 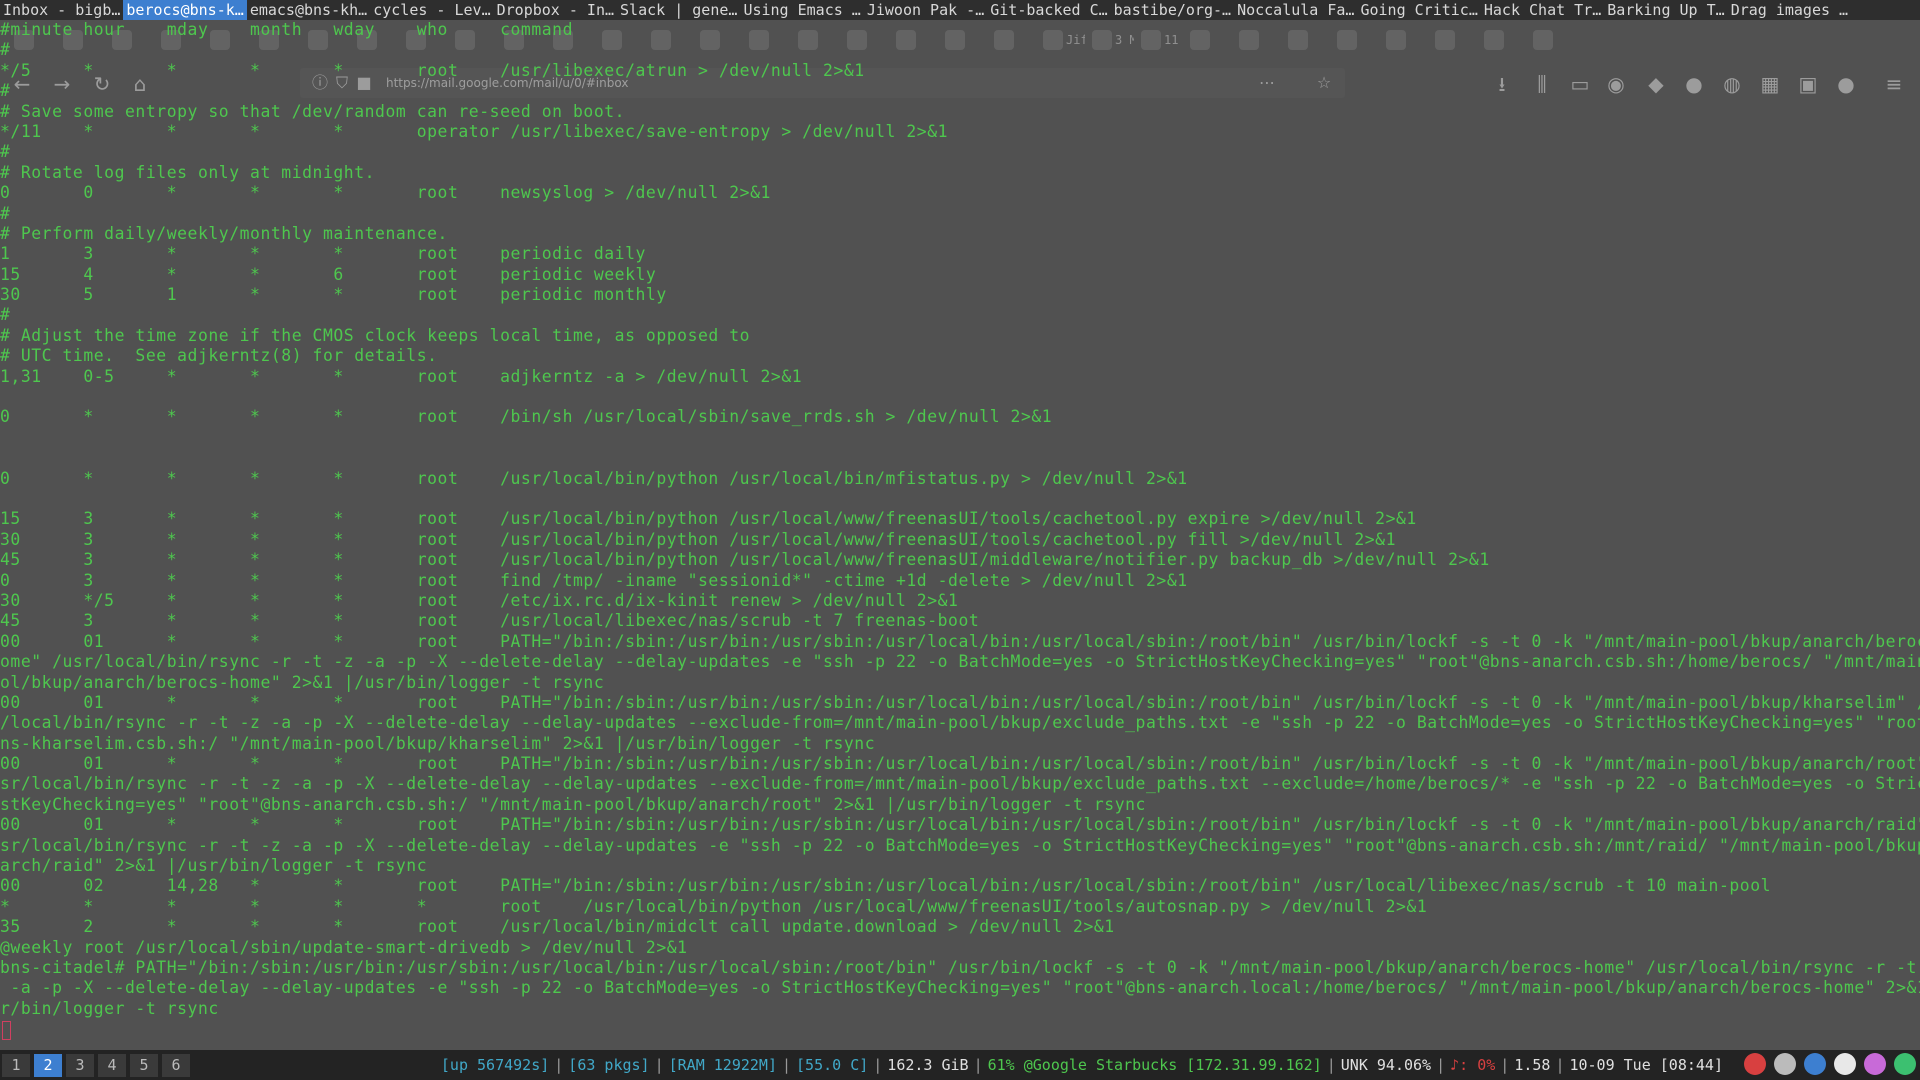 I want to click on status-item: UNK 94.06%, so click(x=1386, y=1065).